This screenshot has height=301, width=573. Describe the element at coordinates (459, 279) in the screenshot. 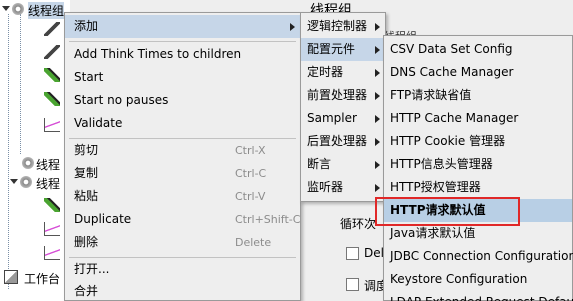

I see `menu-item-label: Keystore Configuration` at that location.